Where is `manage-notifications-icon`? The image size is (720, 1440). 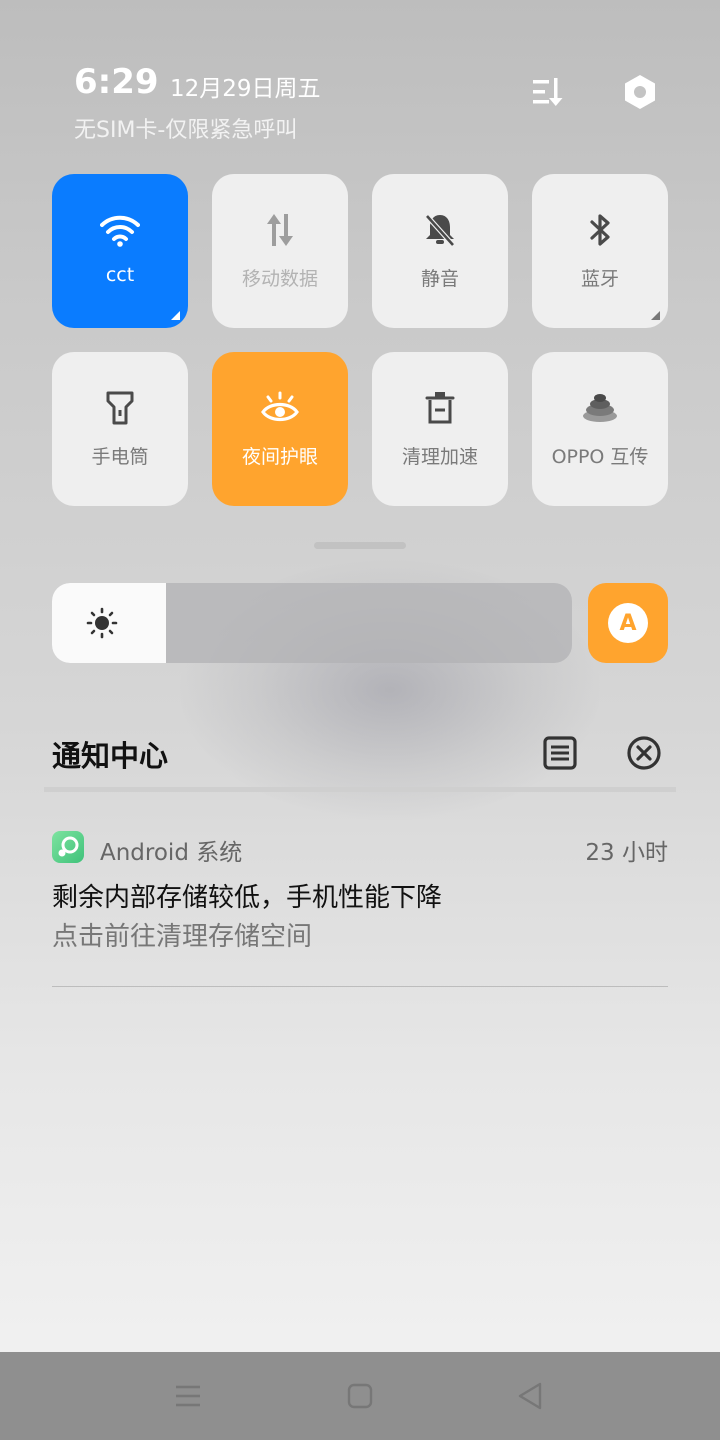
manage-notifications-icon is located at coordinates (560, 755).